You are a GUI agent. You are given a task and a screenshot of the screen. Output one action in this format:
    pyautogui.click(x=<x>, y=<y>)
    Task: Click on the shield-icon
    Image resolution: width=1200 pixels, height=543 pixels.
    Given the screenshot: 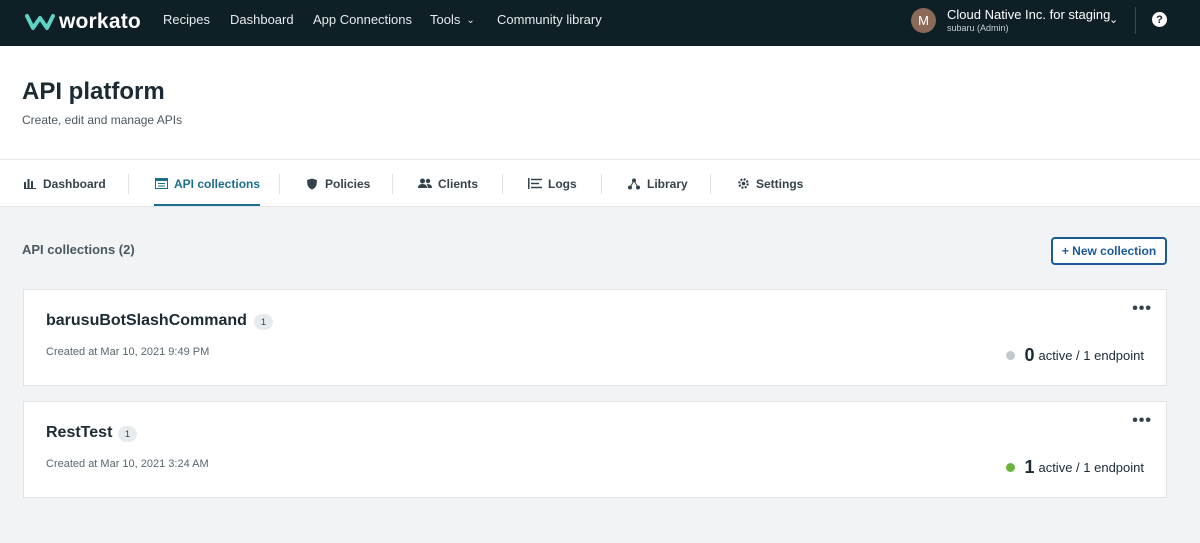 What is the action you would take?
    pyautogui.click(x=312, y=184)
    